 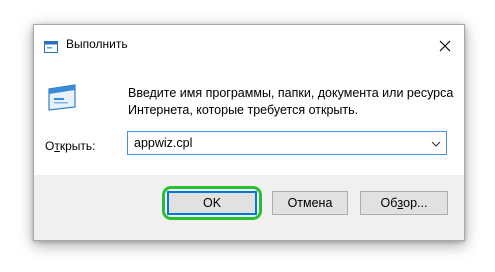 I want to click on close-button, so click(x=445, y=46).